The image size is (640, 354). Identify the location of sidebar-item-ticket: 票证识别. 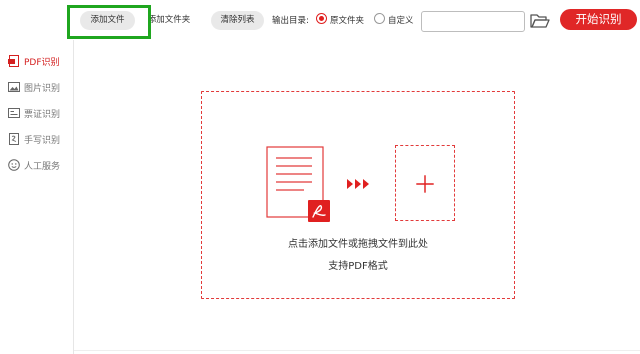
(40, 113).